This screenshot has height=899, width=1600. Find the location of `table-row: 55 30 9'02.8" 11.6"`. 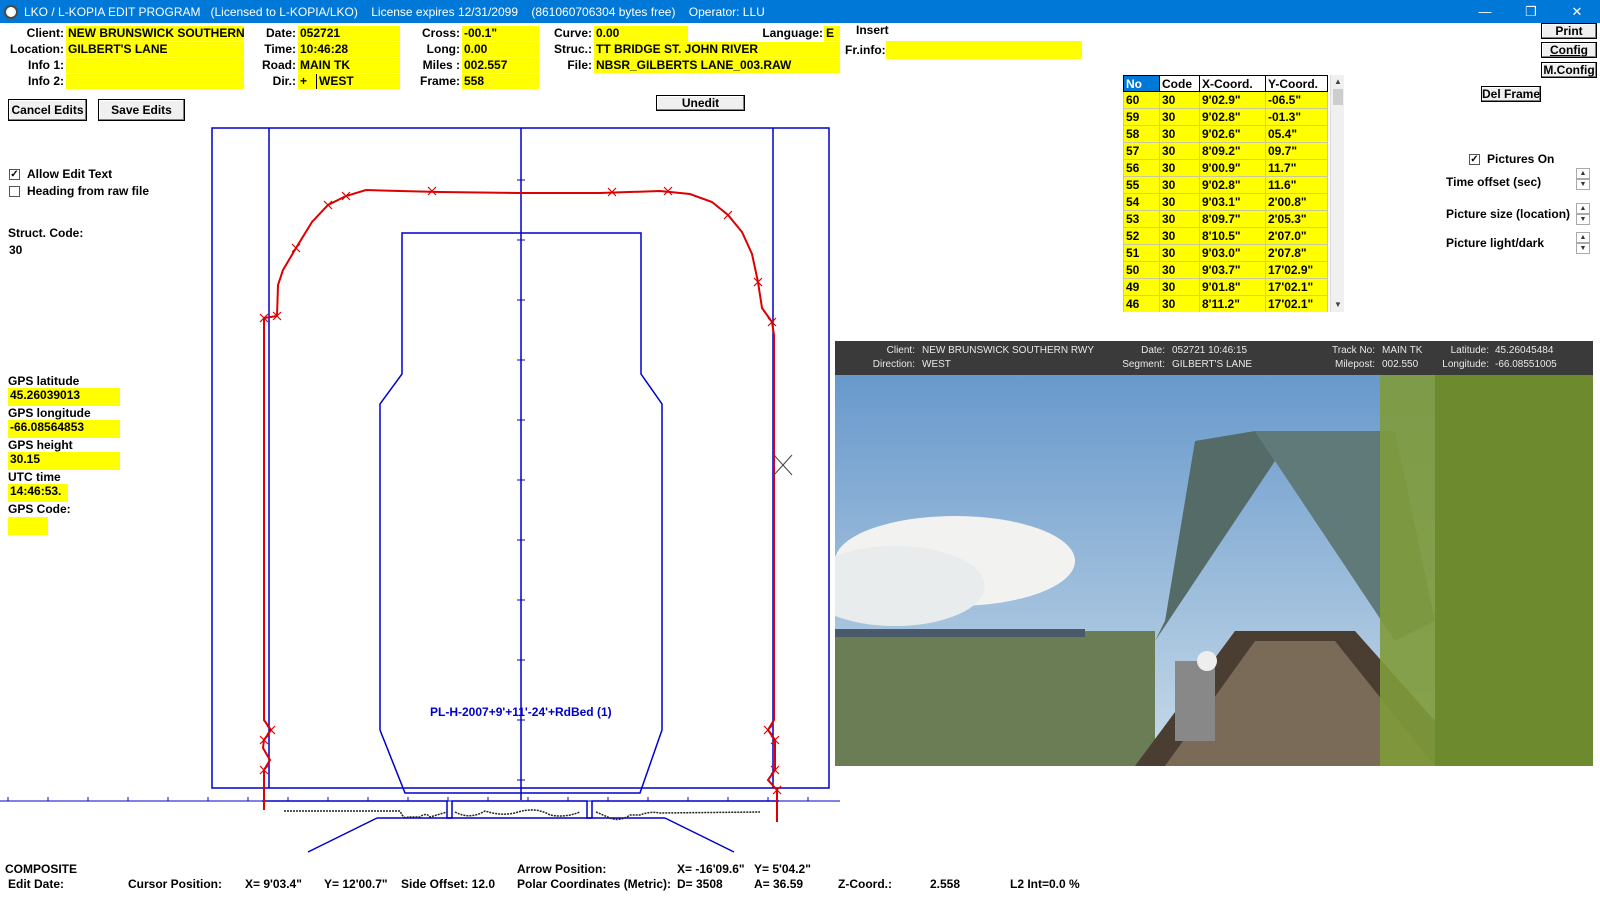

table-row: 55 30 9'02.8" 11.6" is located at coordinates (1225, 185).